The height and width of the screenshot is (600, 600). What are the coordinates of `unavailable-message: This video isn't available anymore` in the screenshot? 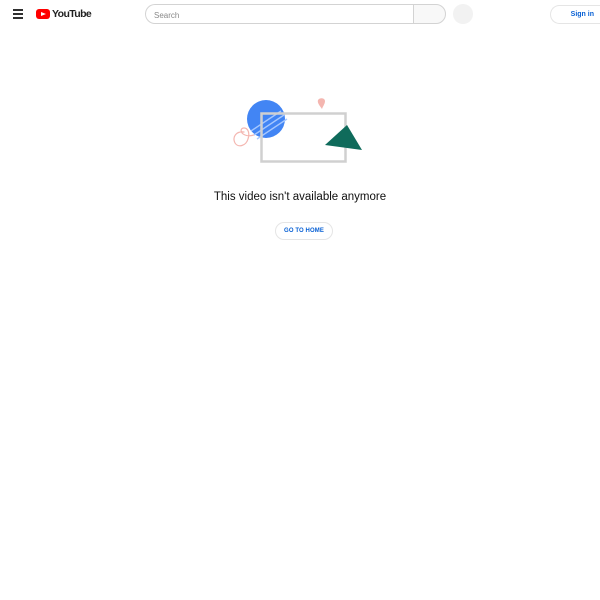 It's located at (300, 197).